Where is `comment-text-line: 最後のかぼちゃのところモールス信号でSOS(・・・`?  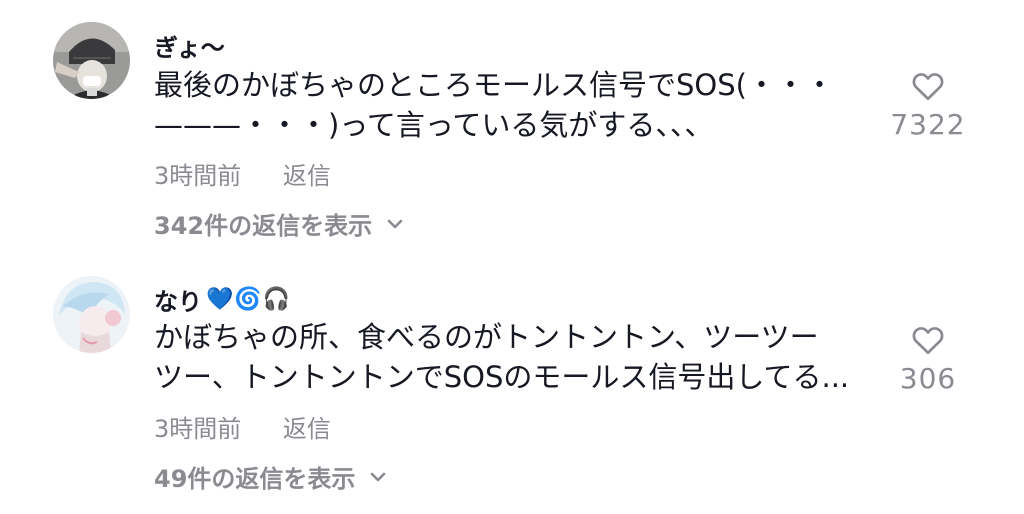
comment-text-line: 最後のかぼちゃのところモールス信号でSOS(・・・ is located at coordinates (494, 85).